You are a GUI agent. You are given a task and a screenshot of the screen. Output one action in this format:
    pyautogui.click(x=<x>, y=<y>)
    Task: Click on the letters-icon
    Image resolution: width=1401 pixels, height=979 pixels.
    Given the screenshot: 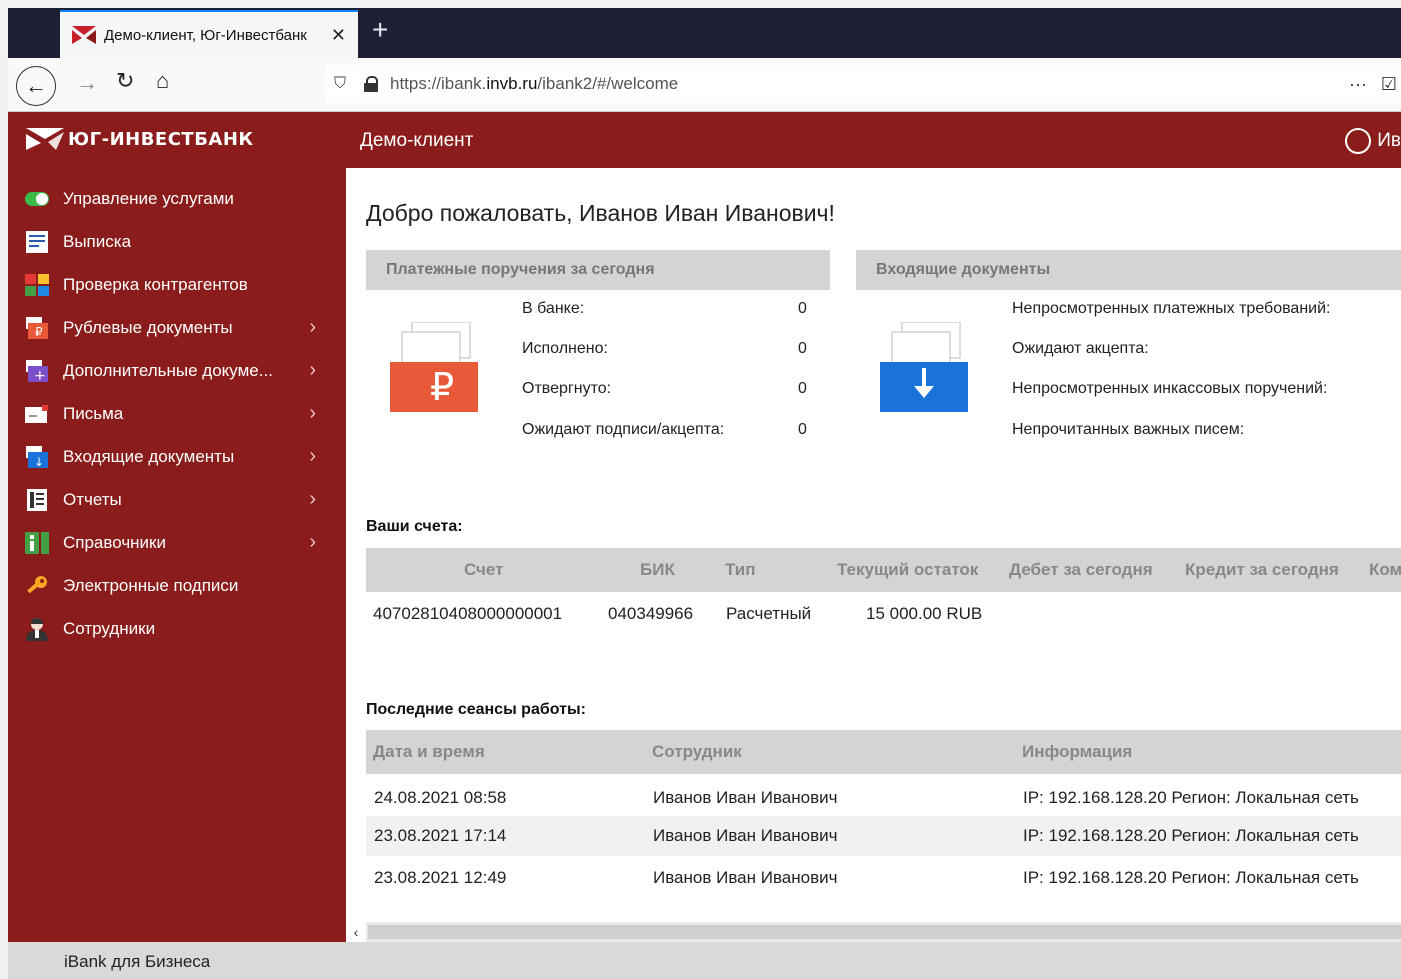 What is the action you would take?
    pyautogui.click(x=36, y=413)
    